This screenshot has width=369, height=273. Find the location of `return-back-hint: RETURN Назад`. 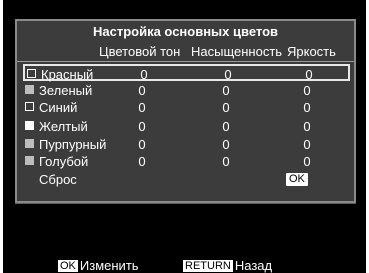

return-back-hint: RETURN Назад is located at coordinates (227, 265).